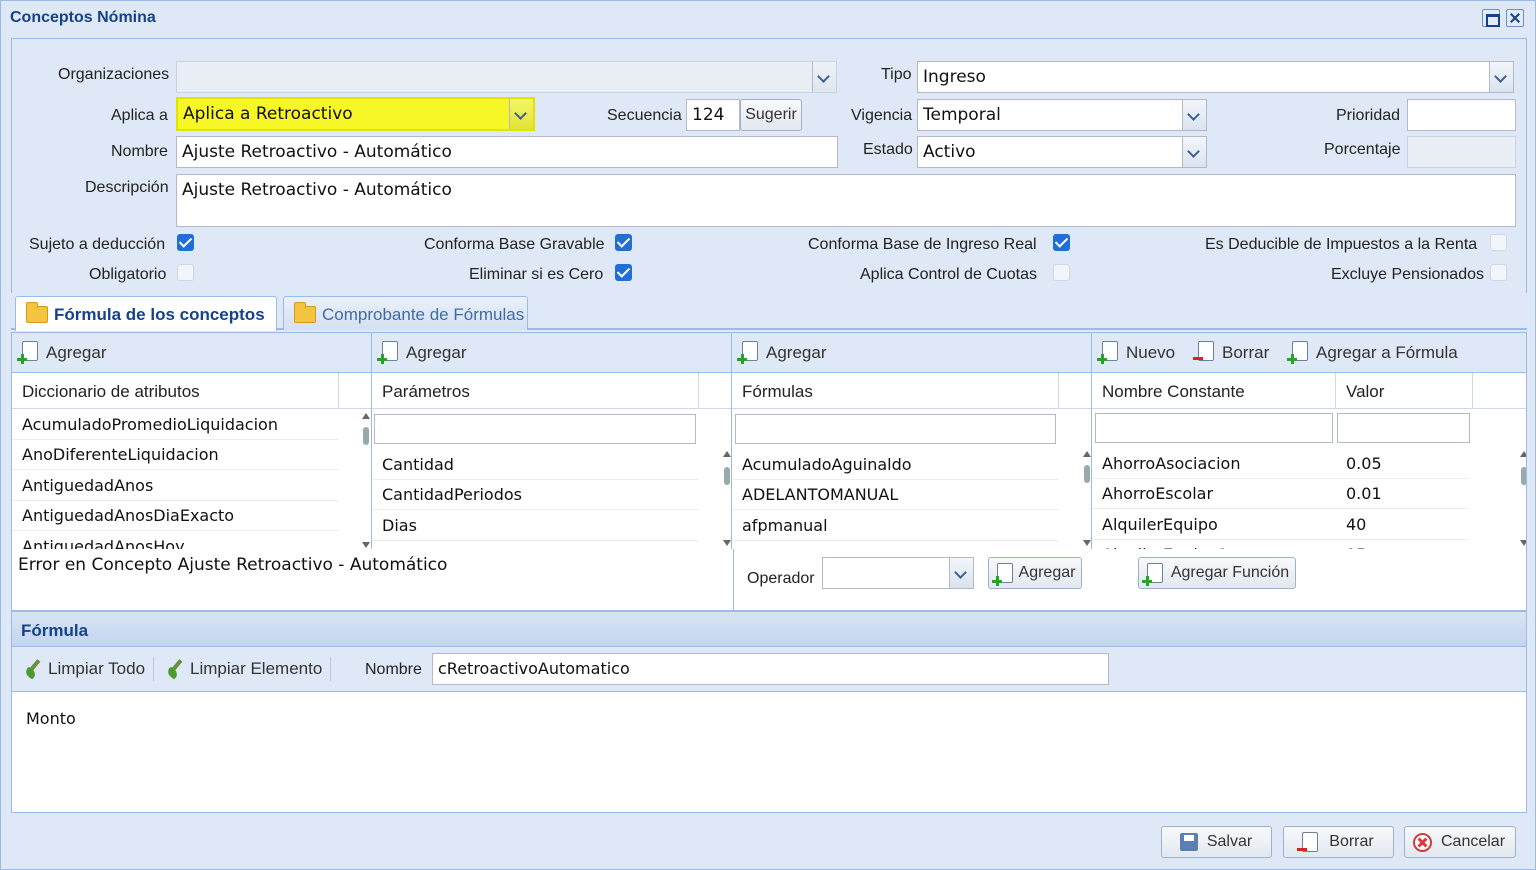  What do you see at coordinates (421, 352) in the screenshot?
I see `parametros-add-button: Agregar` at bounding box center [421, 352].